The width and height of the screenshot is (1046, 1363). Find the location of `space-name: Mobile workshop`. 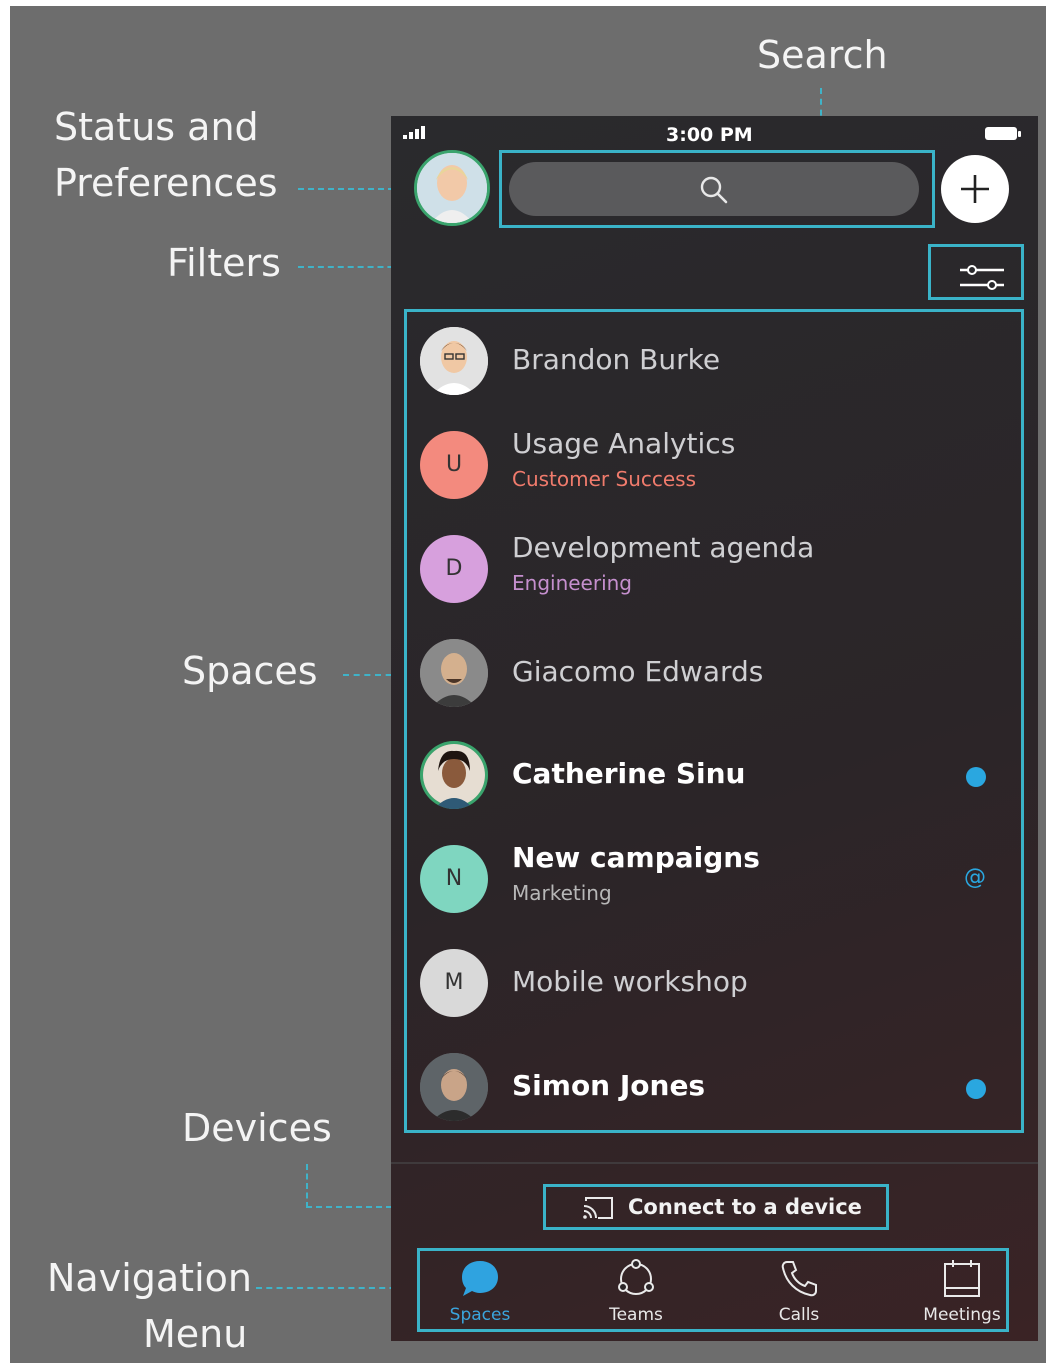

space-name: Mobile workshop is located at coordinates (630, 981).